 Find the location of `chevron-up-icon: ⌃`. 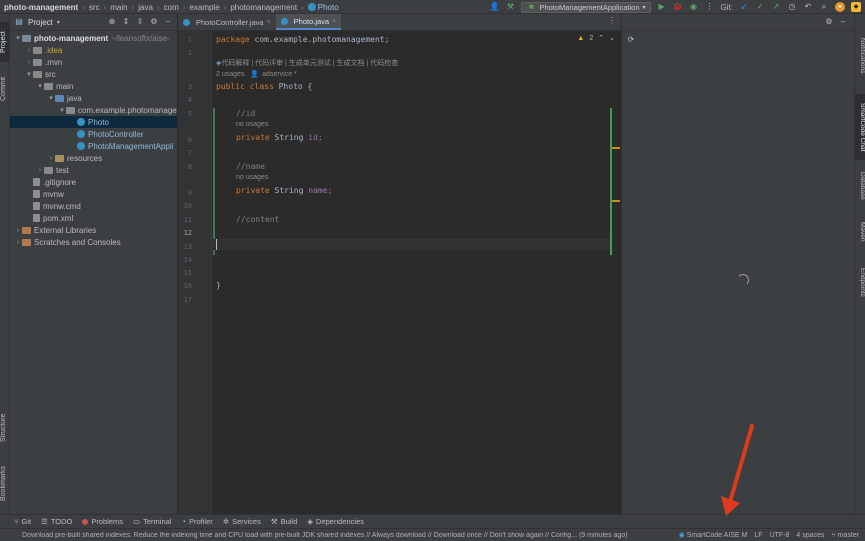

chevron-up-icon: ⌃ is located at coordinates (601, 38).